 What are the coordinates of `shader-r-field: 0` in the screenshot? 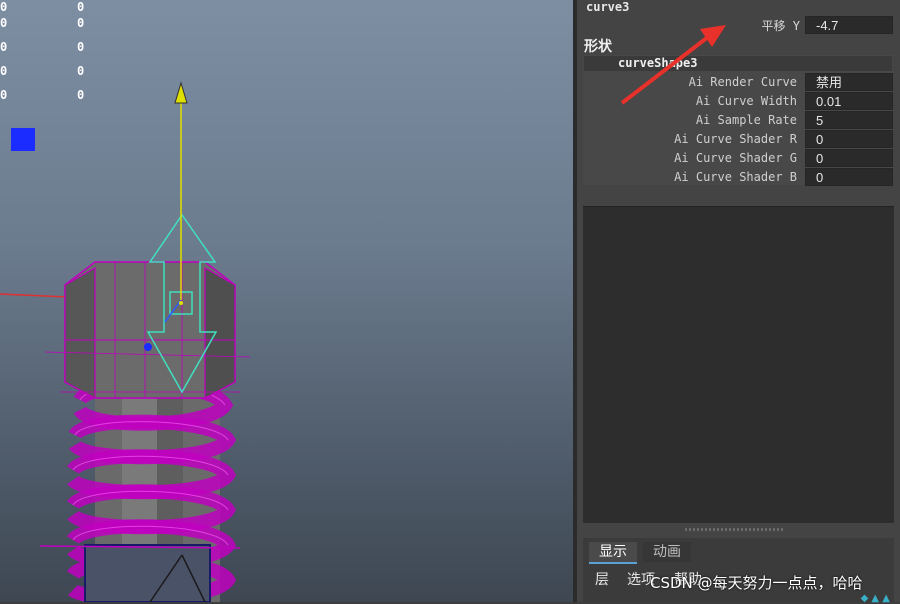 It's located at (849, 139).